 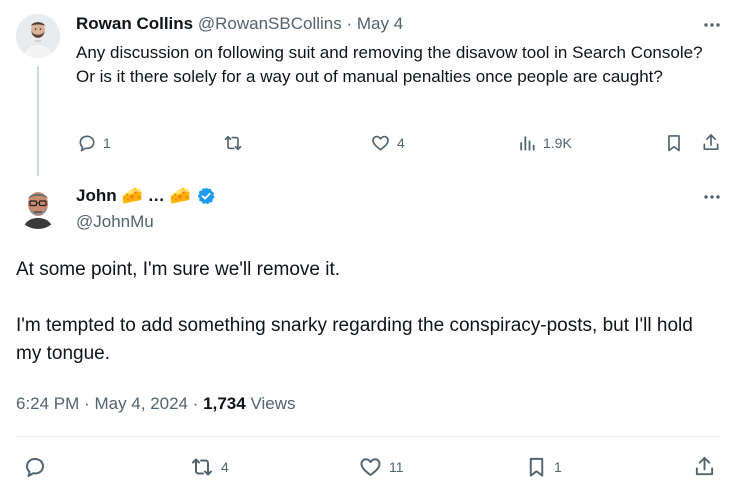 I want to click on verified-badge-icon, so click(x=206, y=196).